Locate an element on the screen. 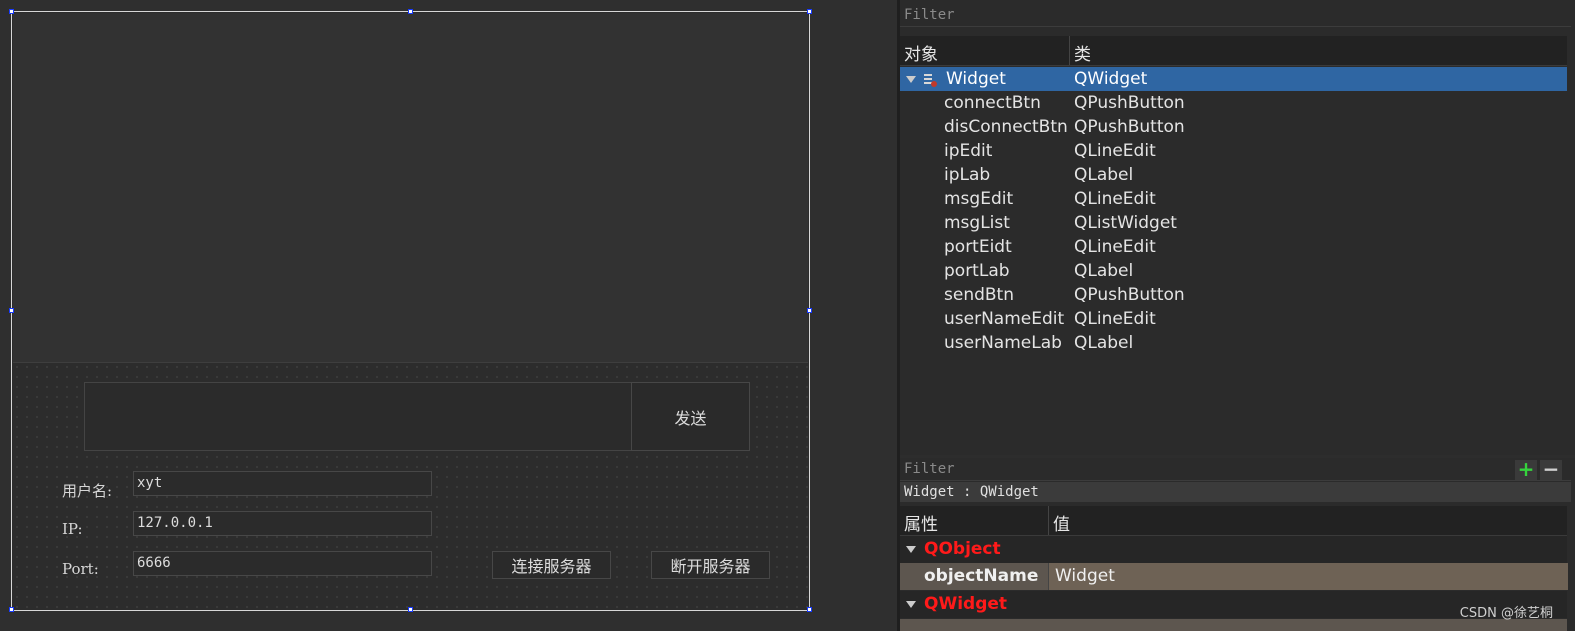 The width and height of the screenshot is (1575, 631). property-value-cell: Widget is located at coordinates (1308, 576).